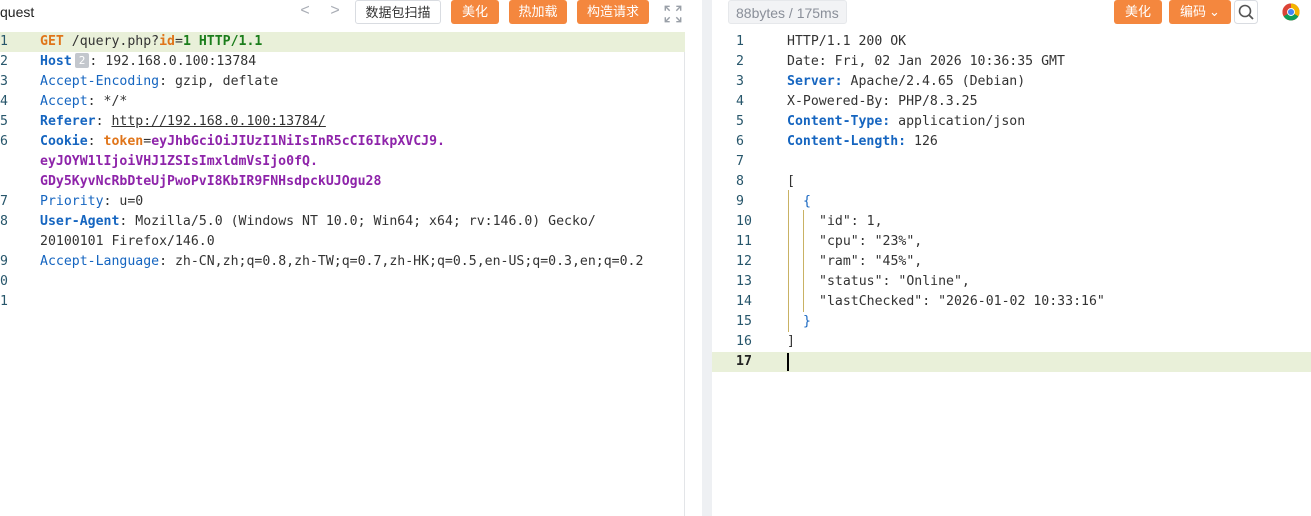 The height and width of the screenshot is (516, 1311). I want to click on line-number: 16, so click(744, 341).